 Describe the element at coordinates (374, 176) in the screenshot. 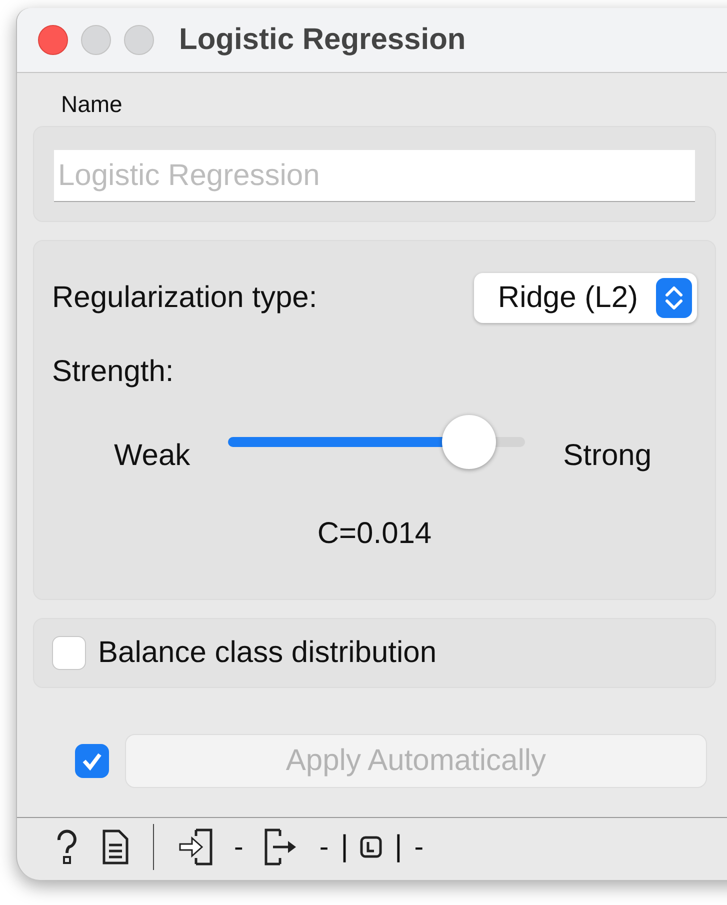

I see `name-field: Logistic Regression` at that location.